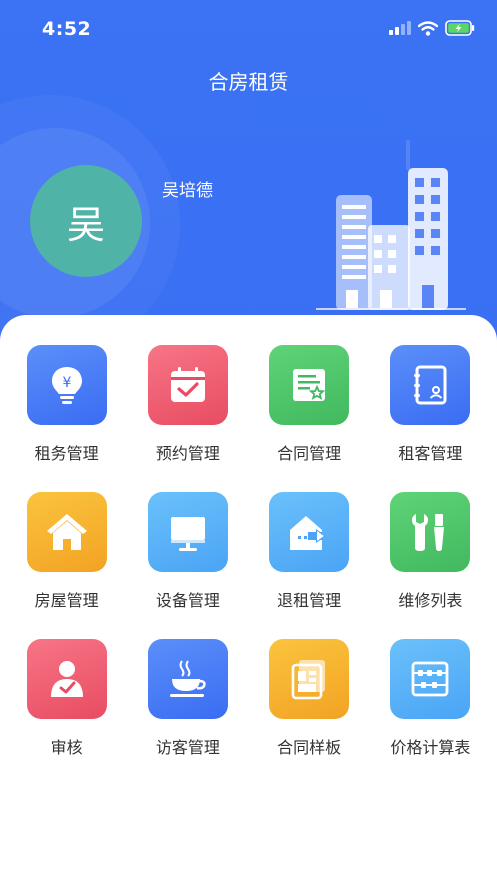  Describe the element at coordinates (66, 453) in the screenshot. I see `menu-label: 租务管理` at that location.